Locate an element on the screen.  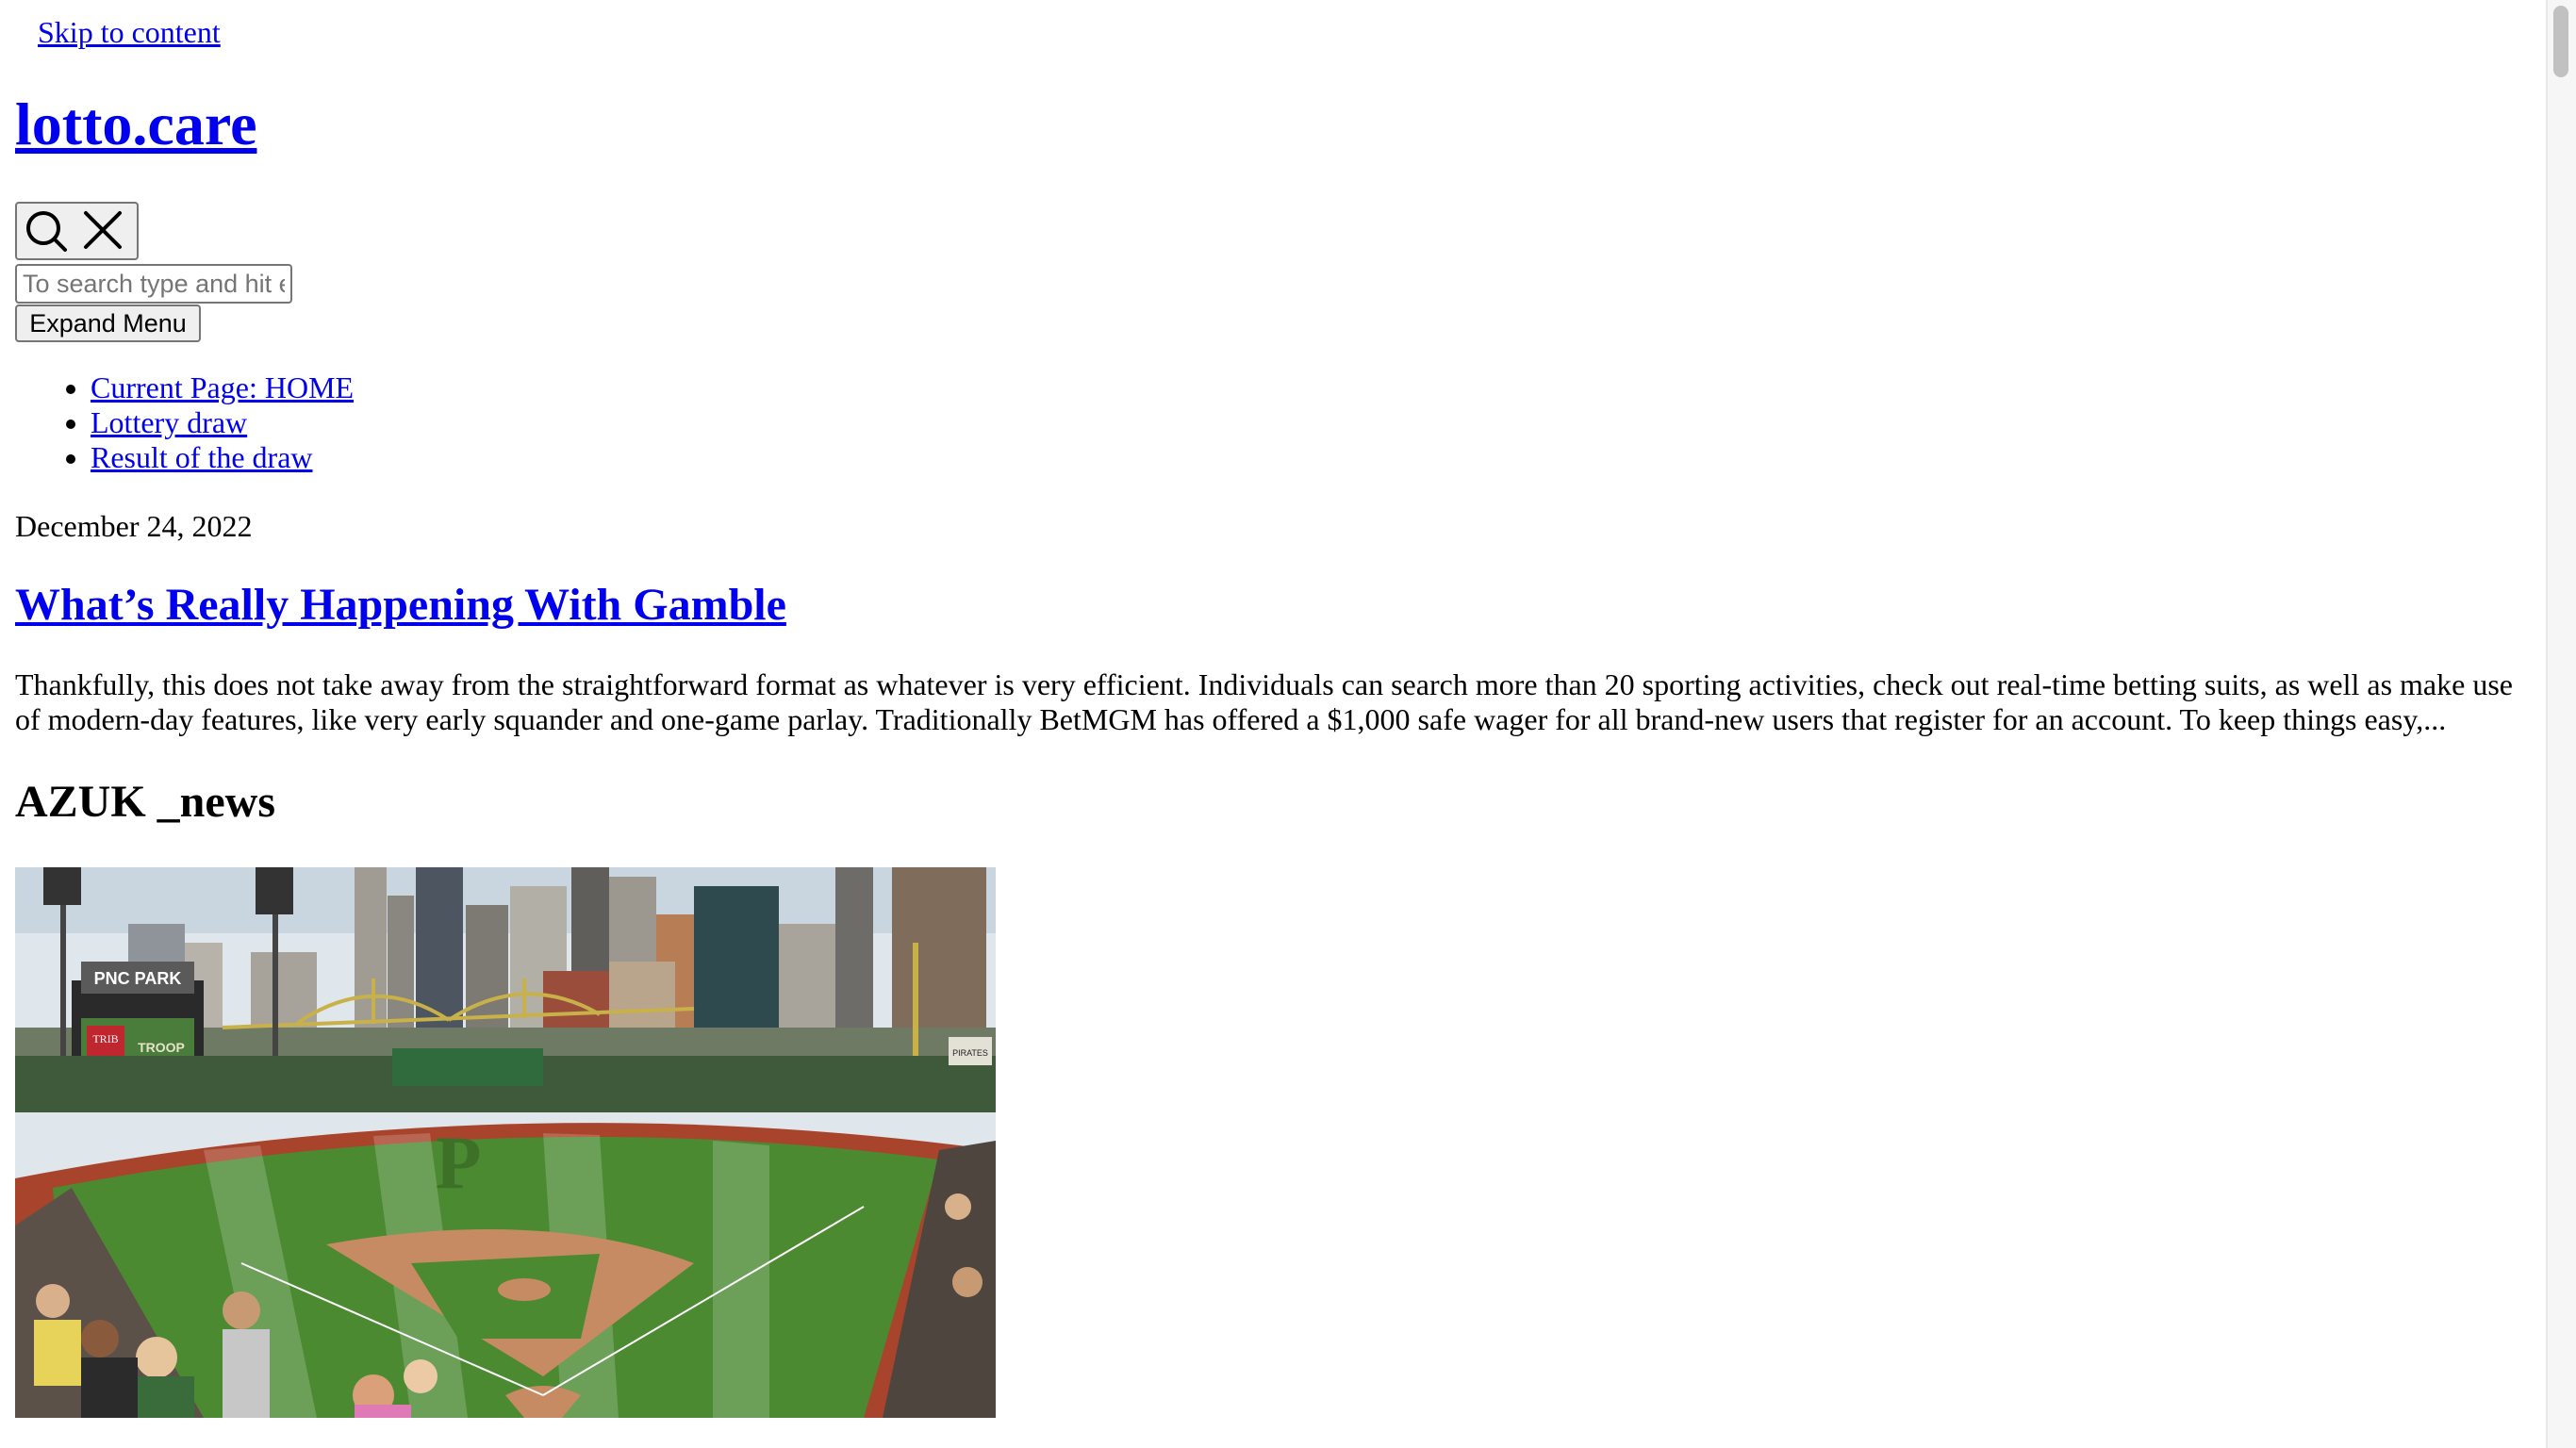
site-title: lotto.care is located at coordinates (135, 125).